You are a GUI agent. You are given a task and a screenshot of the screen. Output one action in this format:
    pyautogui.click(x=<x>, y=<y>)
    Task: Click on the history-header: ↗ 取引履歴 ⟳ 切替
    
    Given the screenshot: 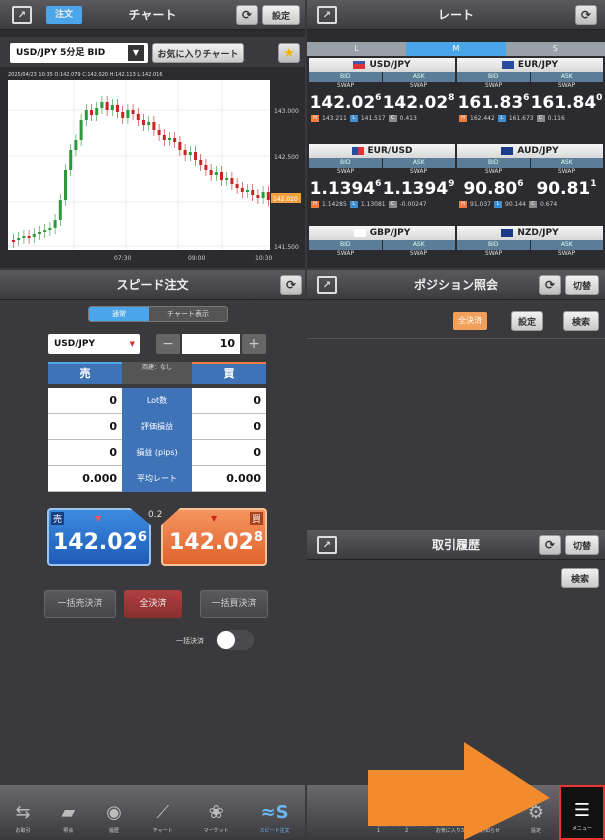 What is the action you would take?
    pyautogui.click(x=456, y=545)
    